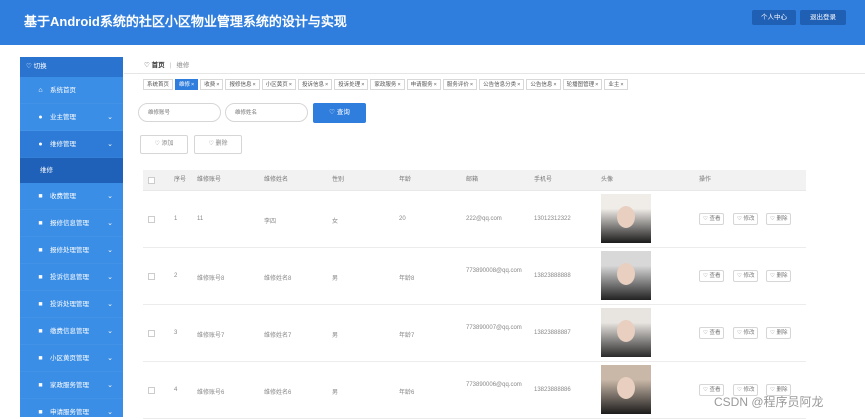 This screenshot has width=865, height=419. Describe the element at coordinates (335, 222) in the screenshot. I see `cell-gender: 女` at that location.